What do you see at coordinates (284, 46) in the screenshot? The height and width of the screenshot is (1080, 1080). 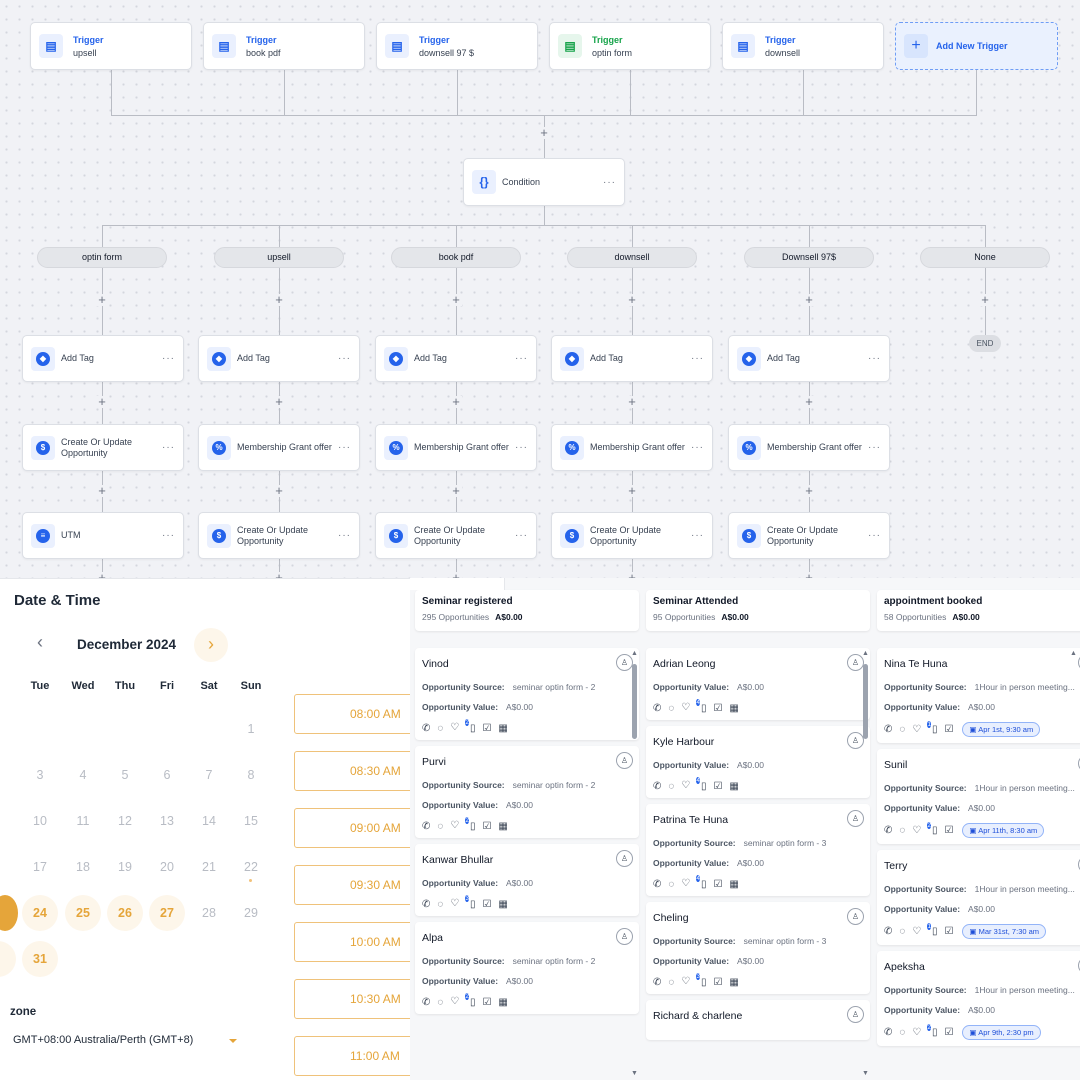 I see `trigger-node: ▤ Trigger book pdf` at bounding box center [284, 46].